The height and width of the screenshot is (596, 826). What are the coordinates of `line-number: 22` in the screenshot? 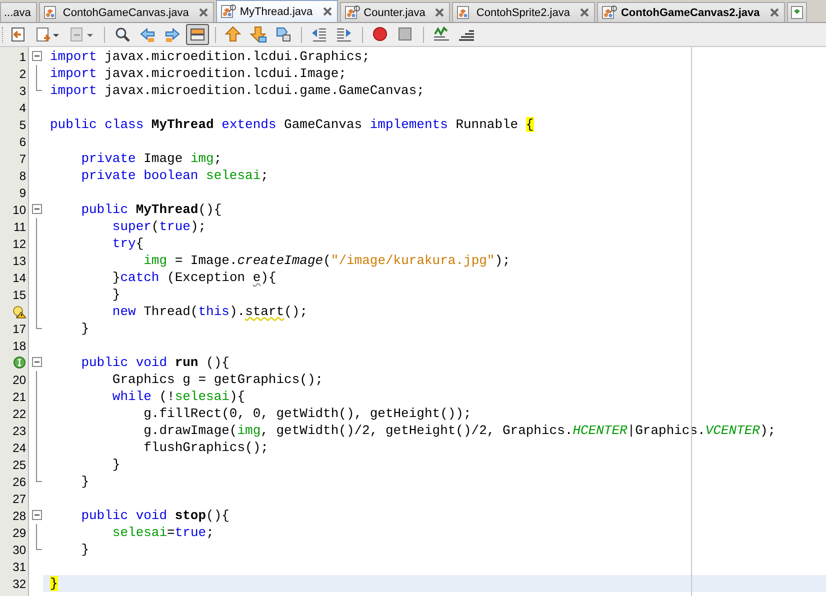 It's located at (19, 413).